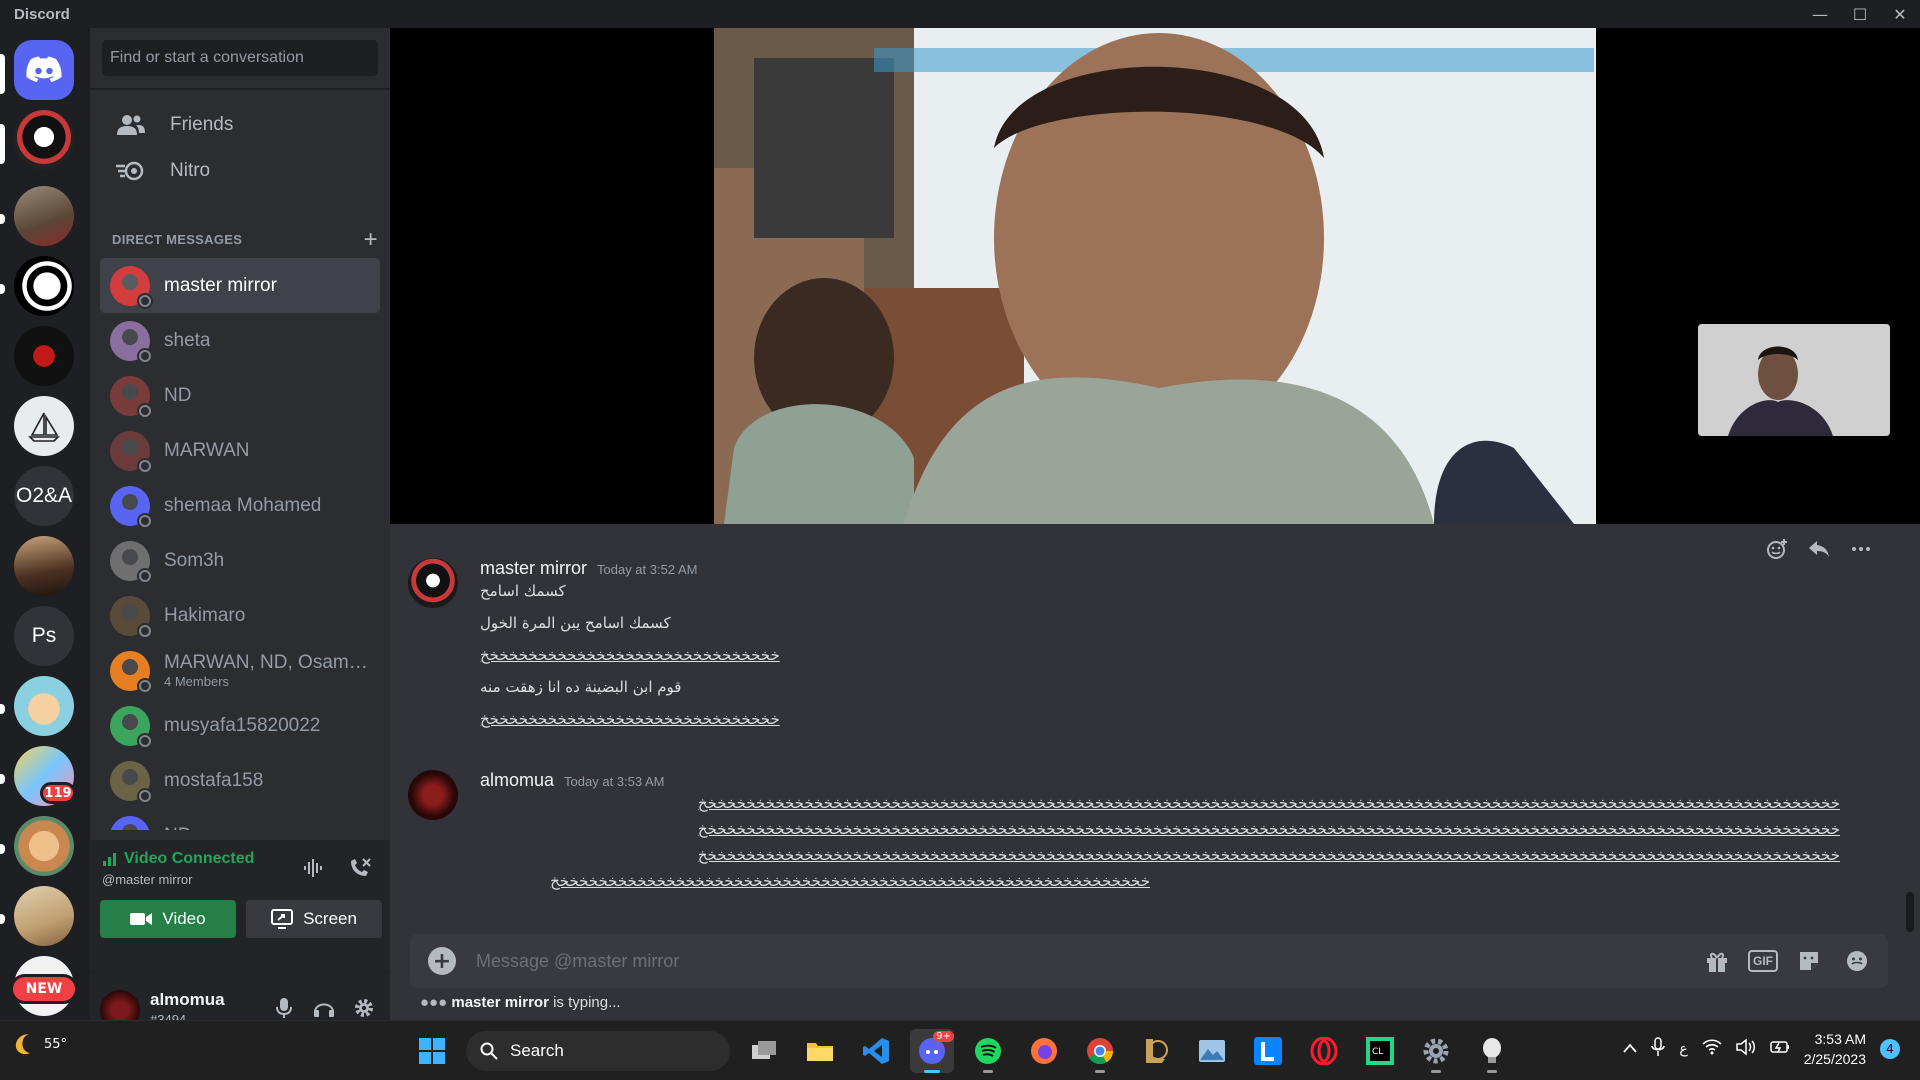 The height and width of the screenshot is (1080, 1920). What do you see at coordinates (194, 560) in the screenshot?
I see `dm-name: Som3h` at bounding box center [194, 560].